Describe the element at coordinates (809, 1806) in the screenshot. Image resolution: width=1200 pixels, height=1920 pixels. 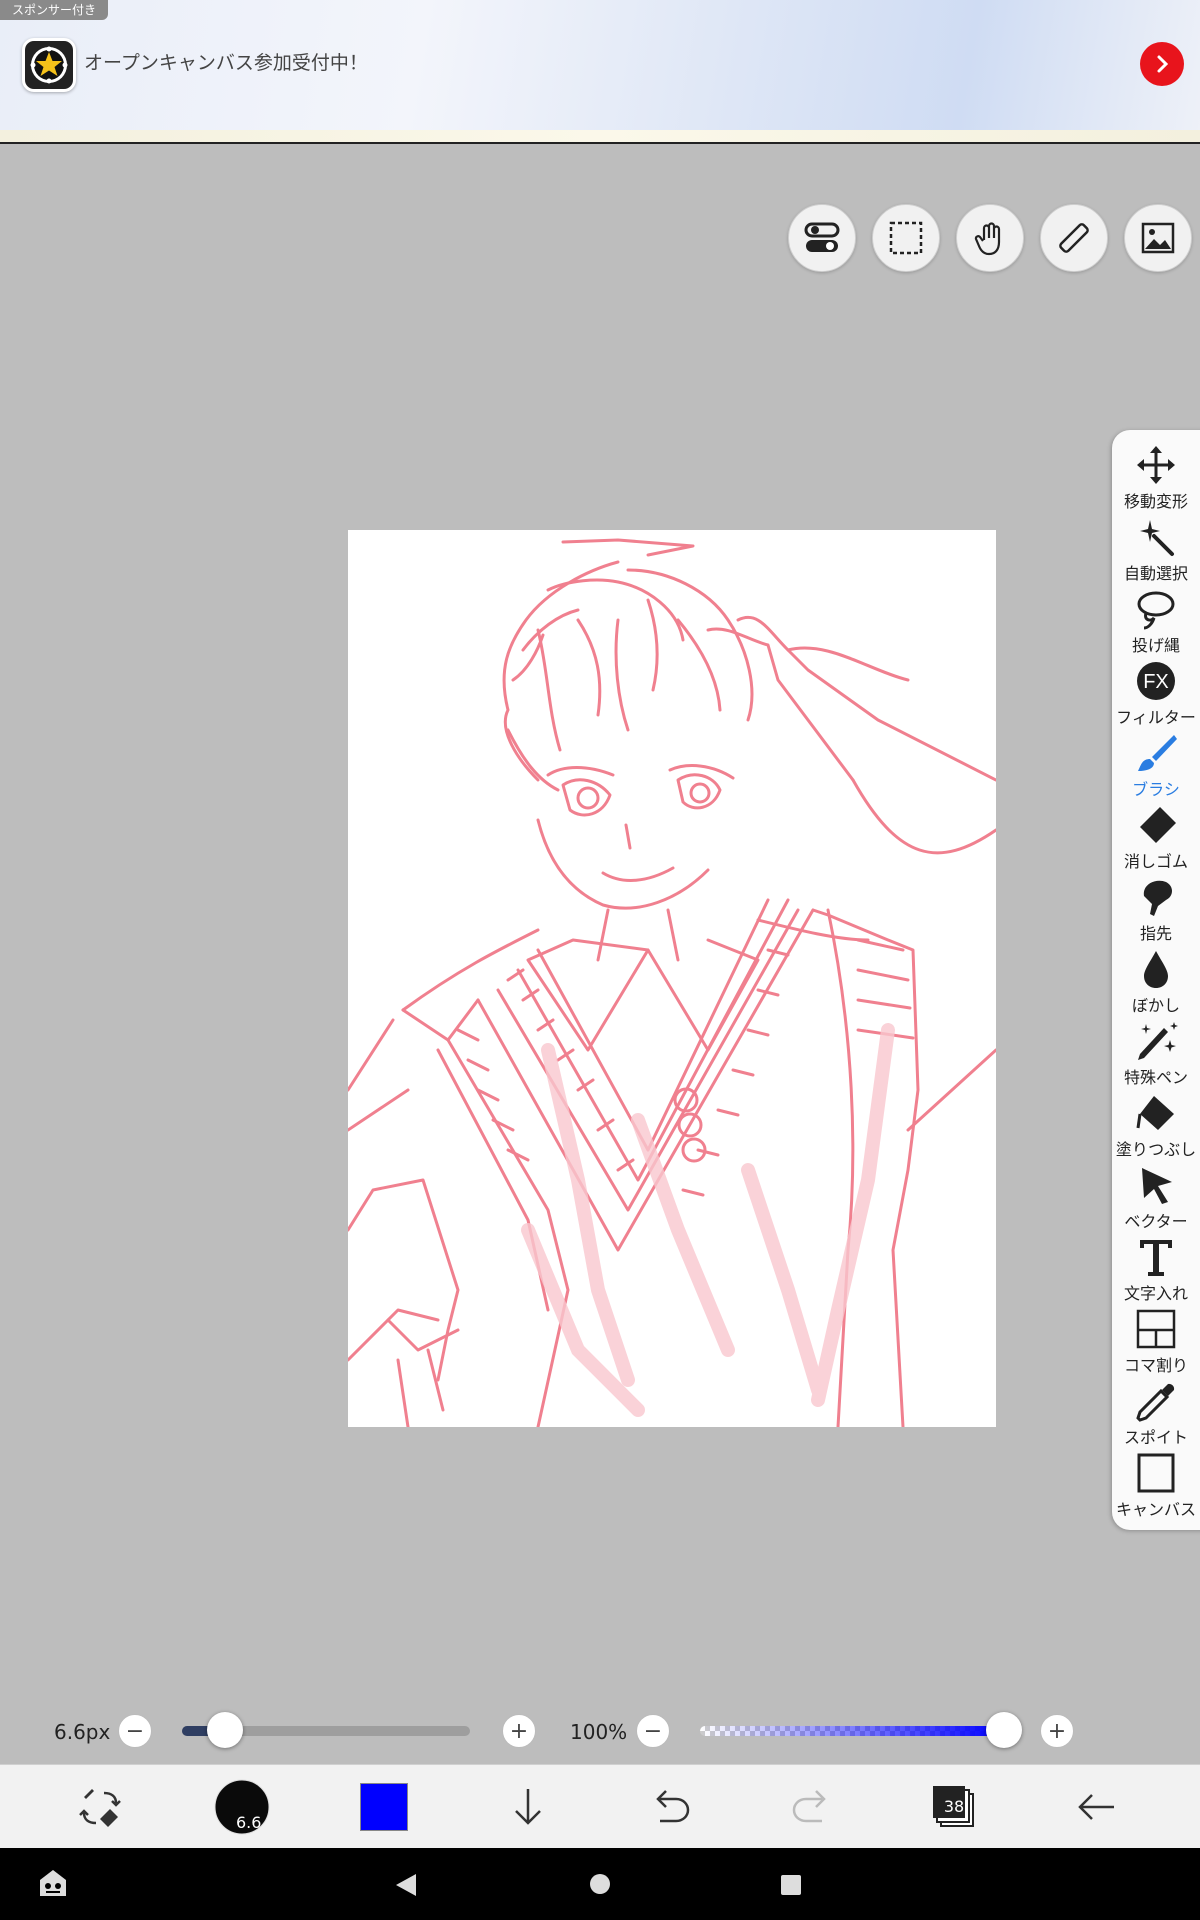
I see `redo-icon` at that location.